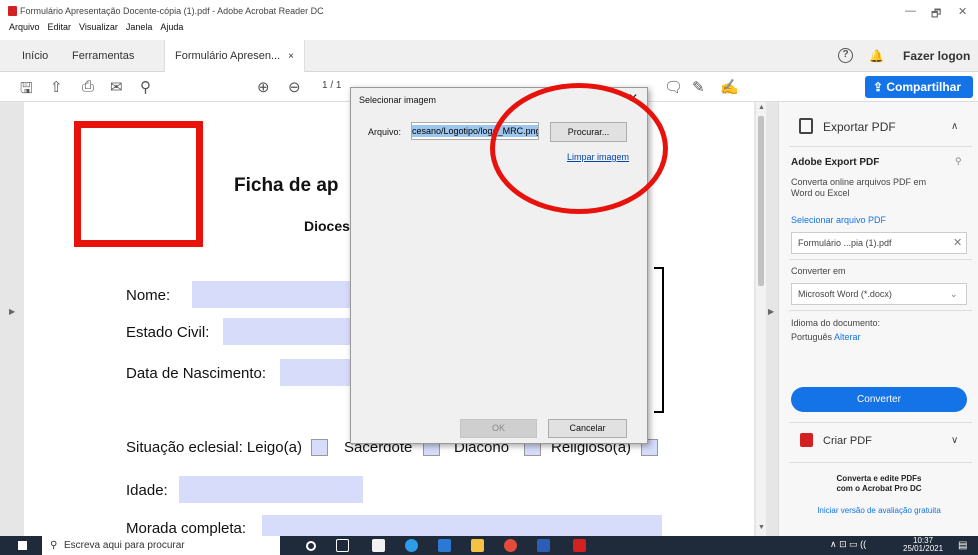  Describe the element at coordinates (879, 399) in the screenshot. I see `convert-button: Converter` at that location.